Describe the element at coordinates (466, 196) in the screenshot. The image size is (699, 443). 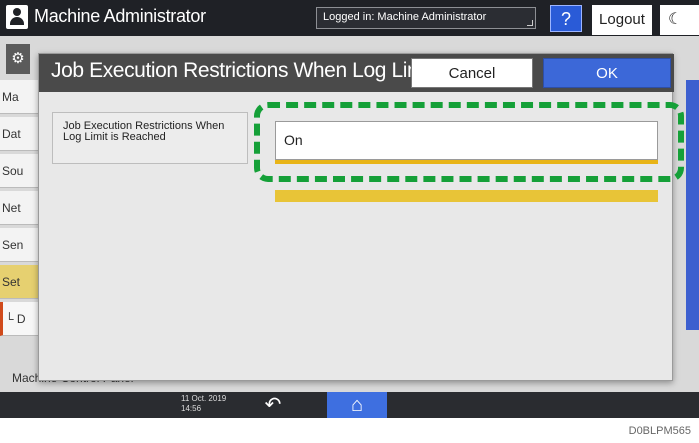
I see `dropdown-edge` at that location.